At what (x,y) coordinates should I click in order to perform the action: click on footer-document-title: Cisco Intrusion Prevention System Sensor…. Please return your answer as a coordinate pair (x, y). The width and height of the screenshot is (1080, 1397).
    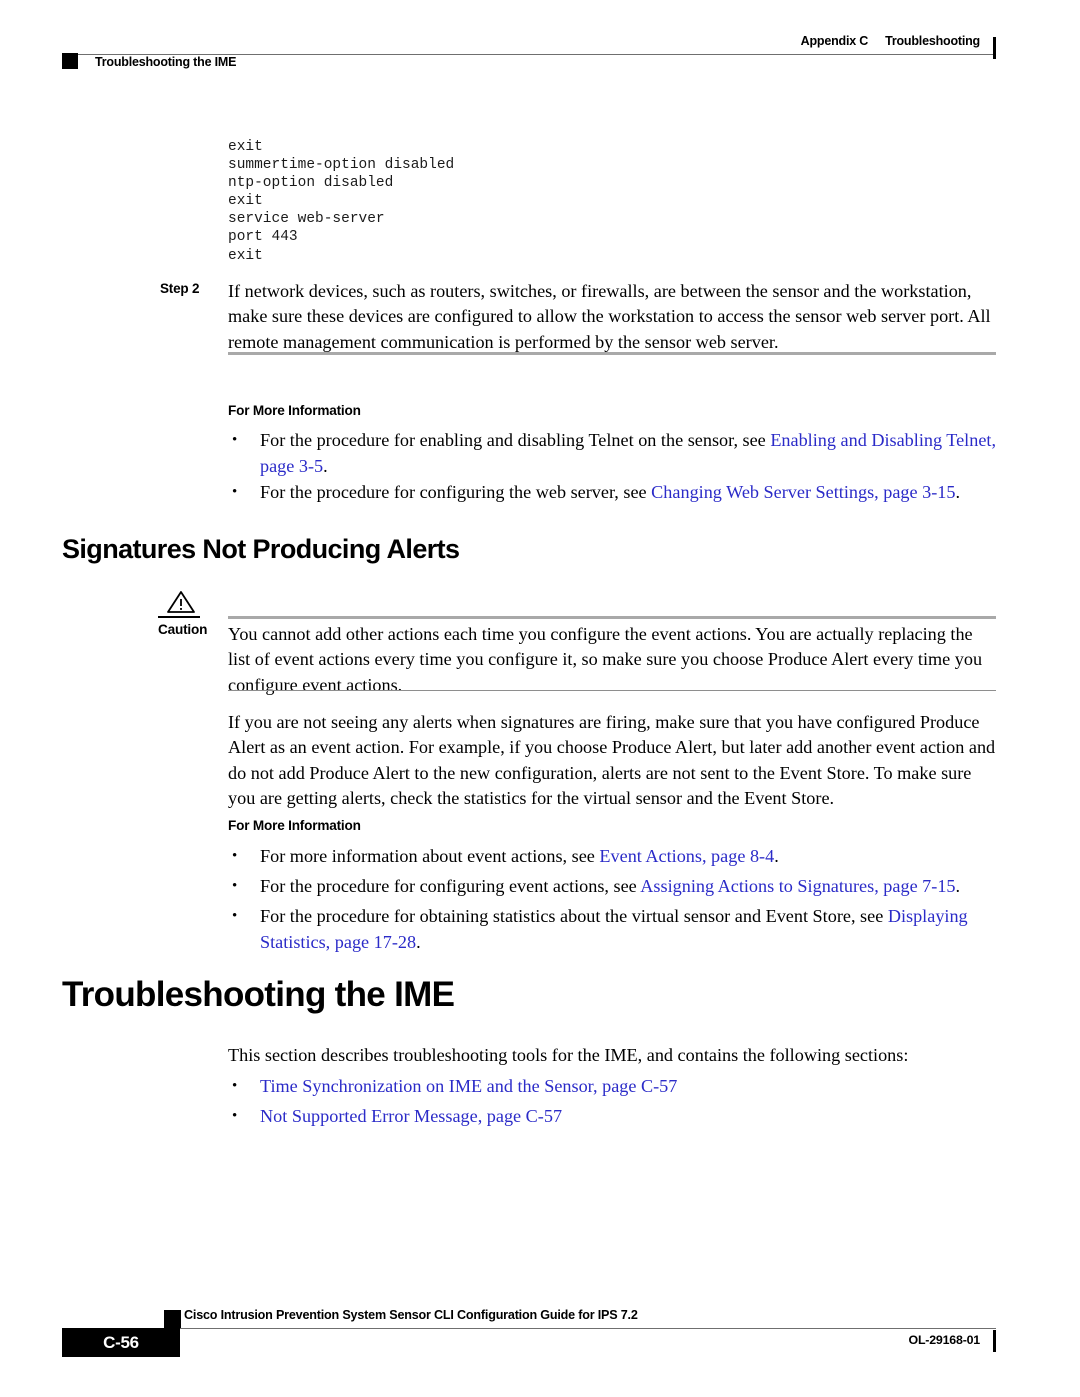
    Looking at the image, I should click on (411, 1315).